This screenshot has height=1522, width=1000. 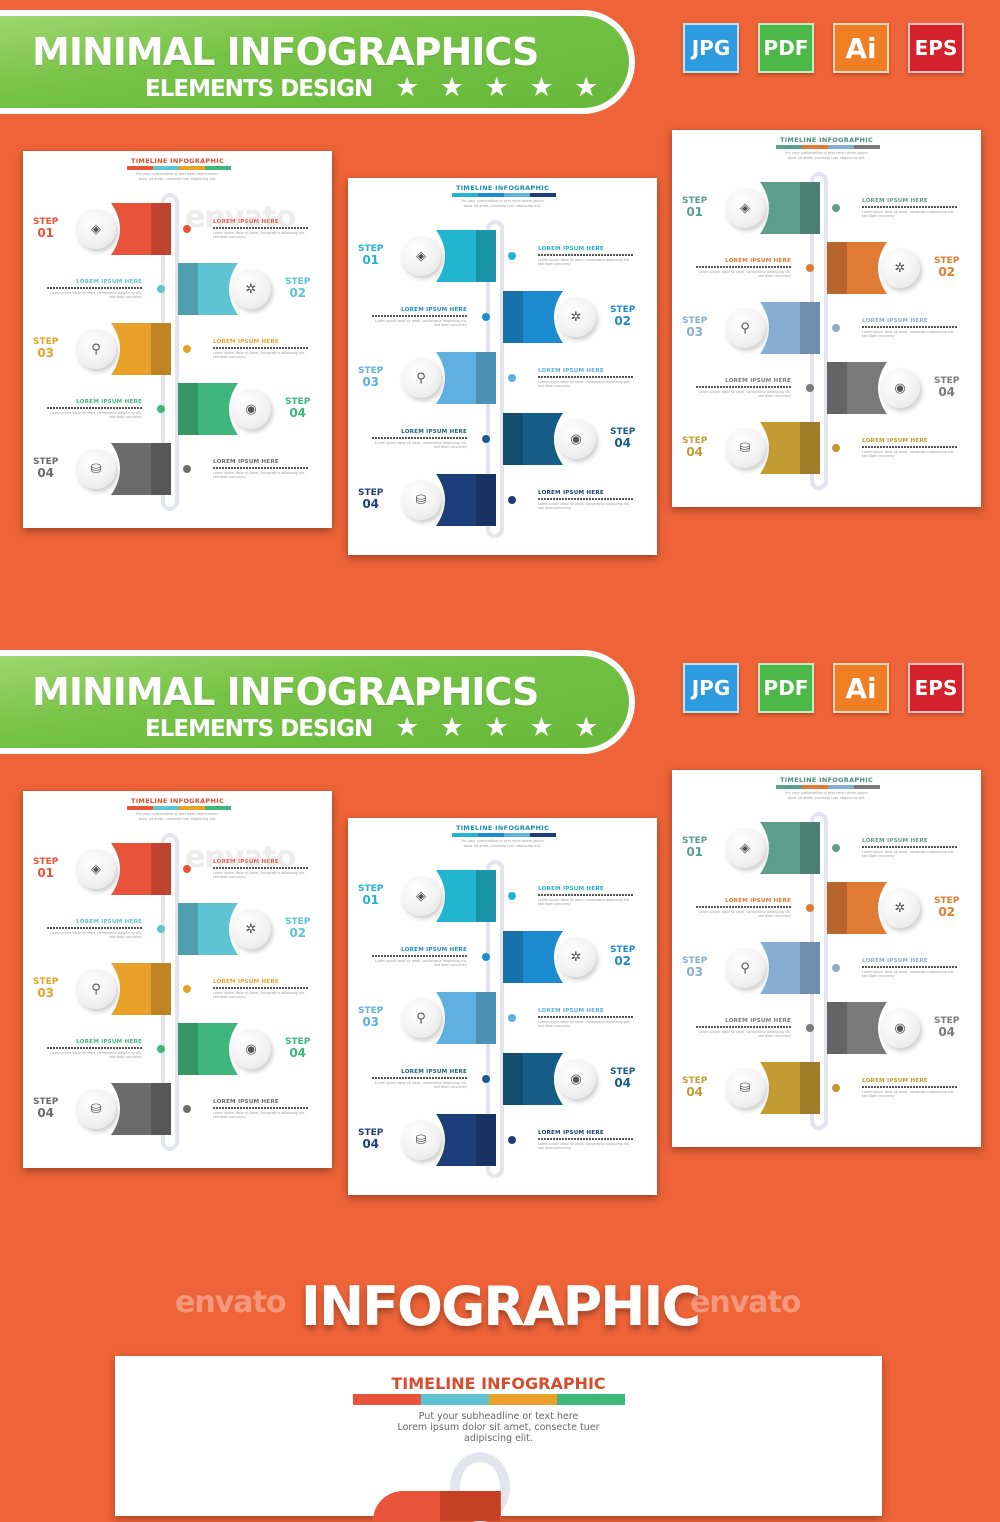 What do you see at coordinates (46, 988) in the screenshot?
I see `step-label: STEP 03` at bounding box center [46, 988].